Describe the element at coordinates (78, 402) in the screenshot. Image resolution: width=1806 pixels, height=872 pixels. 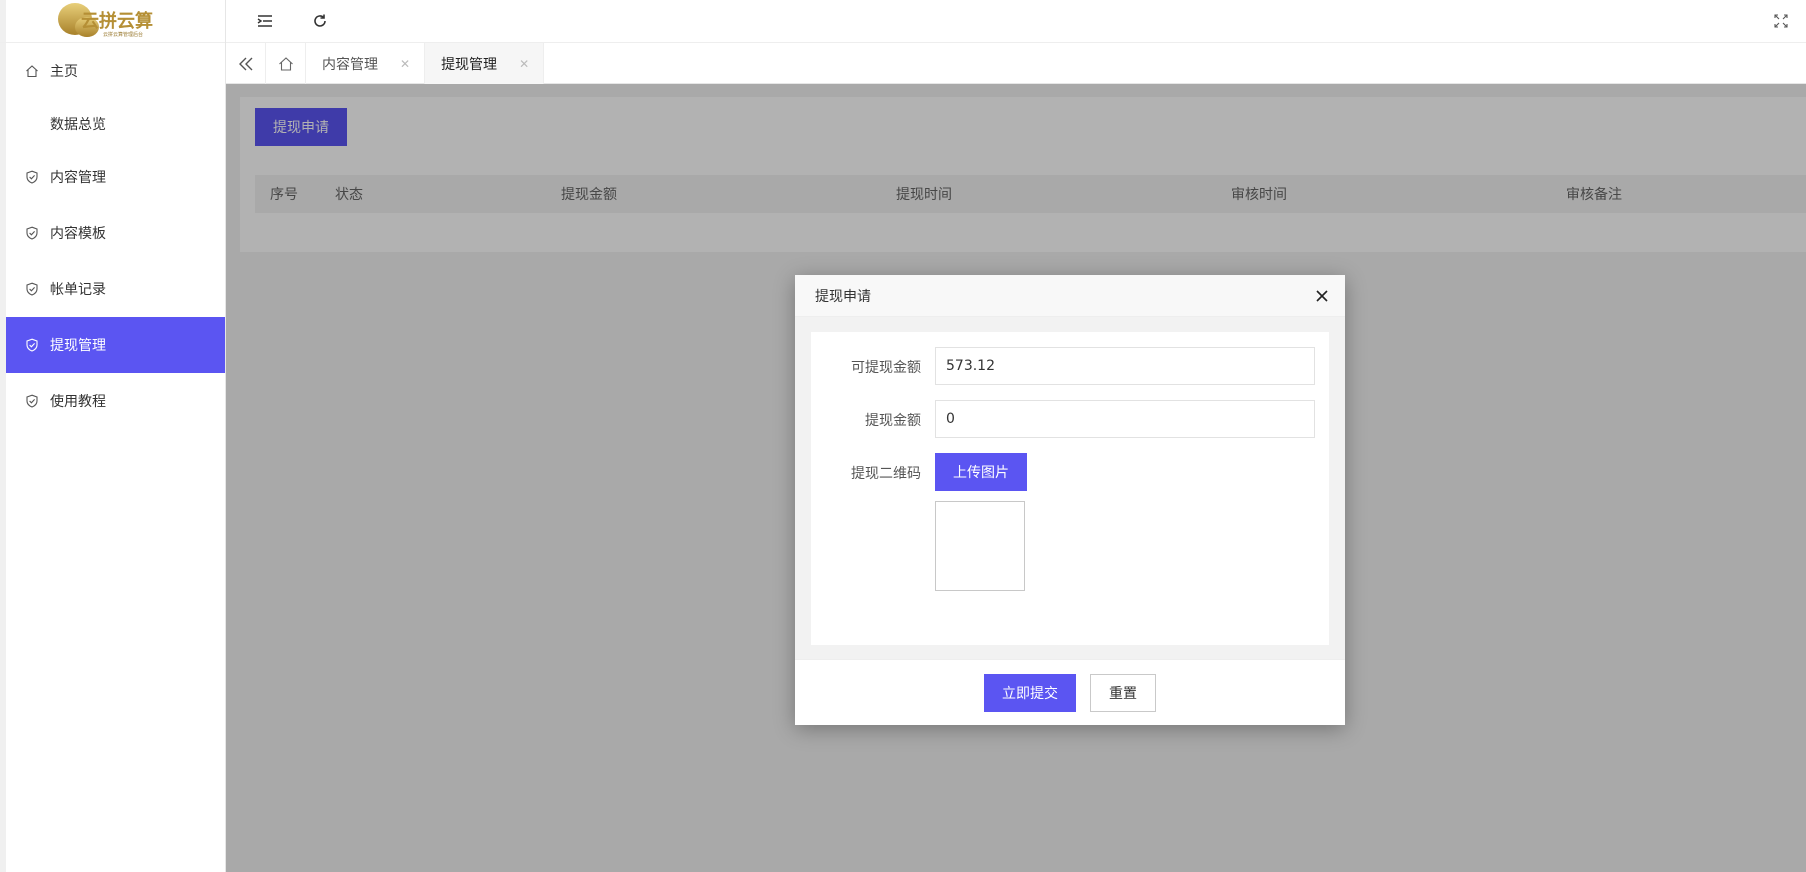
I see `sidebar-item-label: 使用教程` at that location.